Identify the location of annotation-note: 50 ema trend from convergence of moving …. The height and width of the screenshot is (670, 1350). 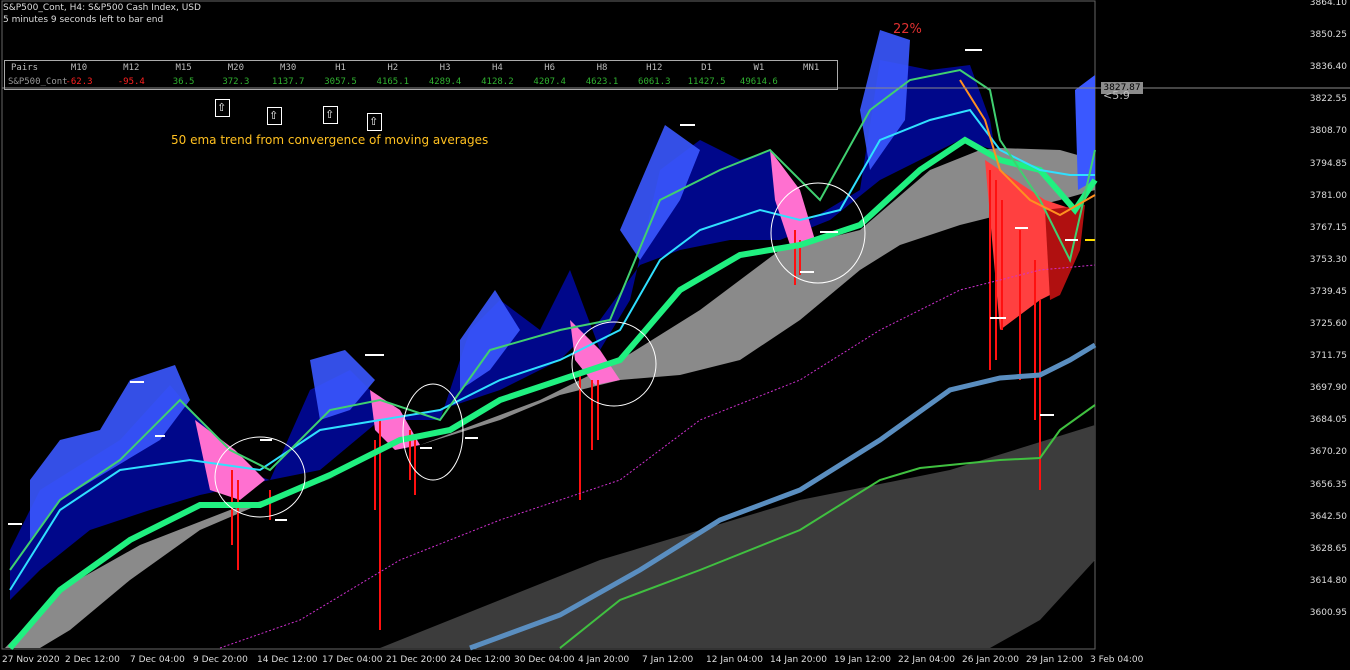
(330, 140).